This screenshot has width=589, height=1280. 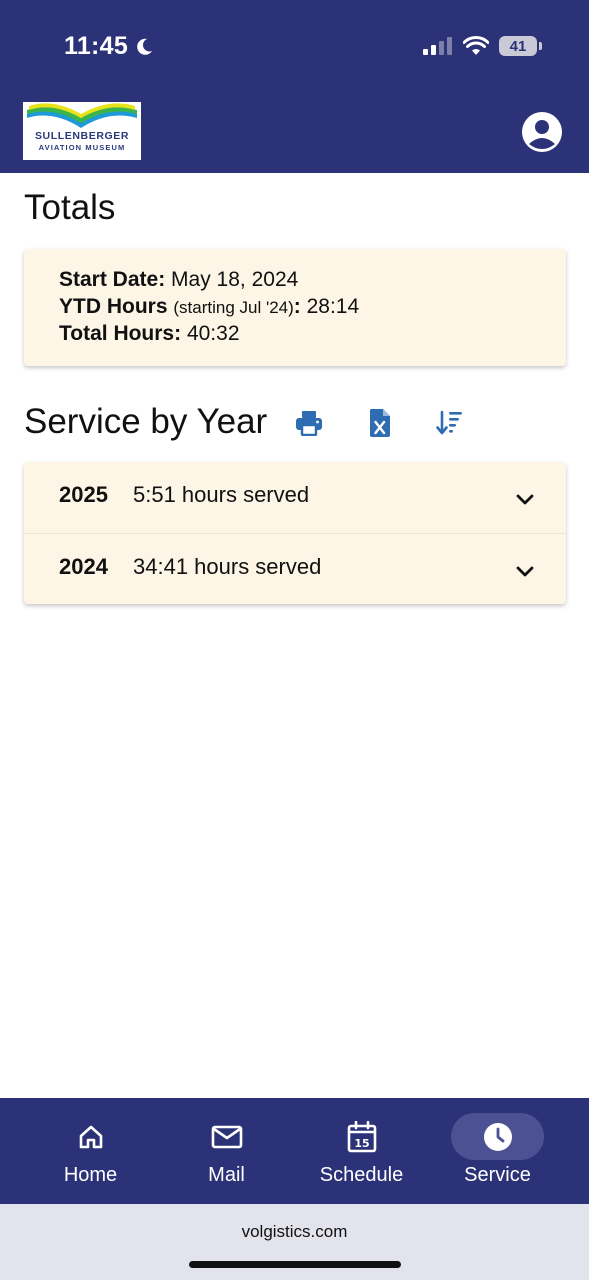 I want to click on logo-line-1: SULLENBERGER, so click(x=82, y=136).